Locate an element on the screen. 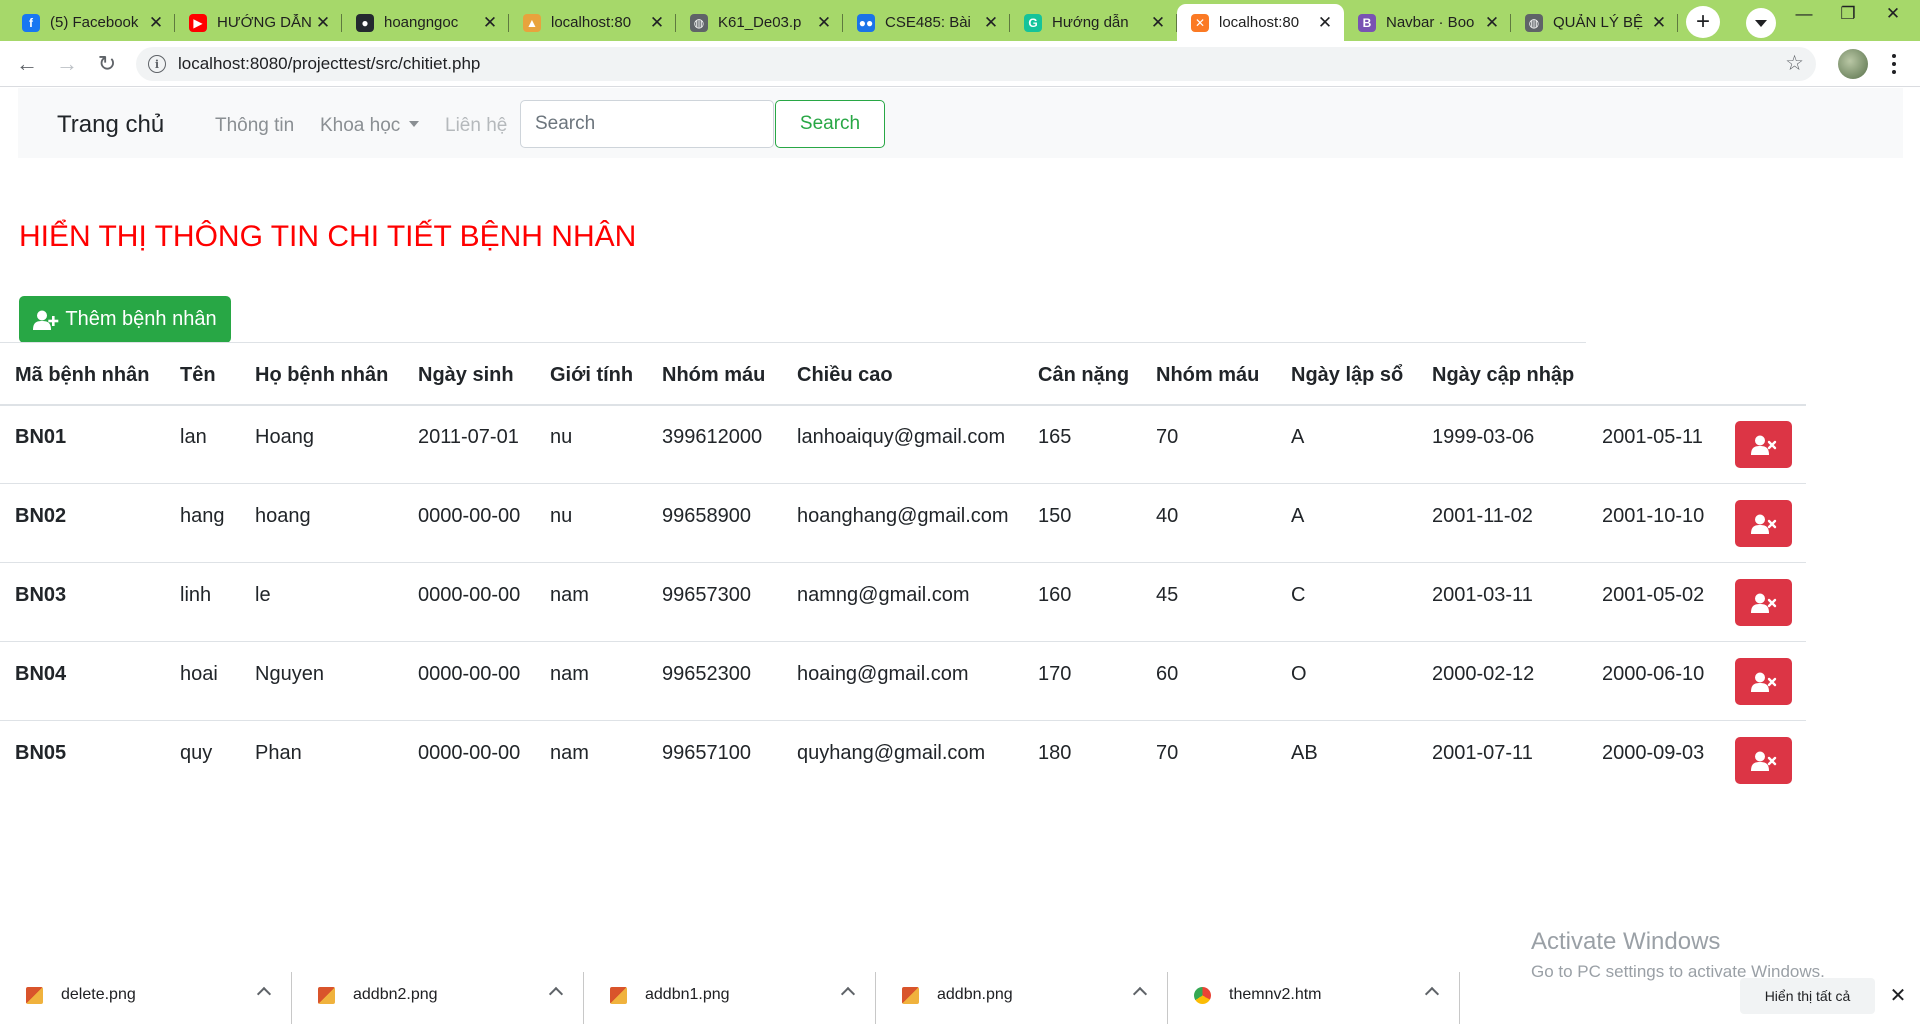  user-plus-icon is located at coordinates (46, 320).